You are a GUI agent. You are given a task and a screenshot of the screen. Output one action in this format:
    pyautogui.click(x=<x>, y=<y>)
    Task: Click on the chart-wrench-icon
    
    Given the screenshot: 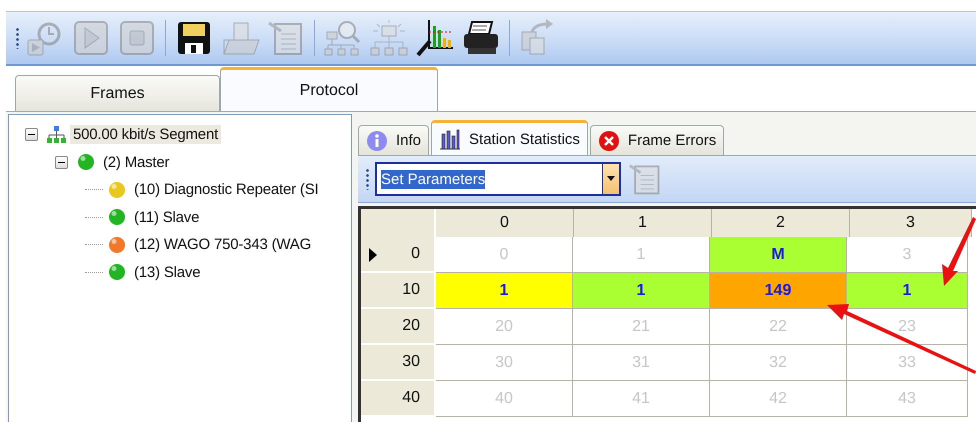 What is the action you would take?
    pyautogui.click(x=435, y=38)
    